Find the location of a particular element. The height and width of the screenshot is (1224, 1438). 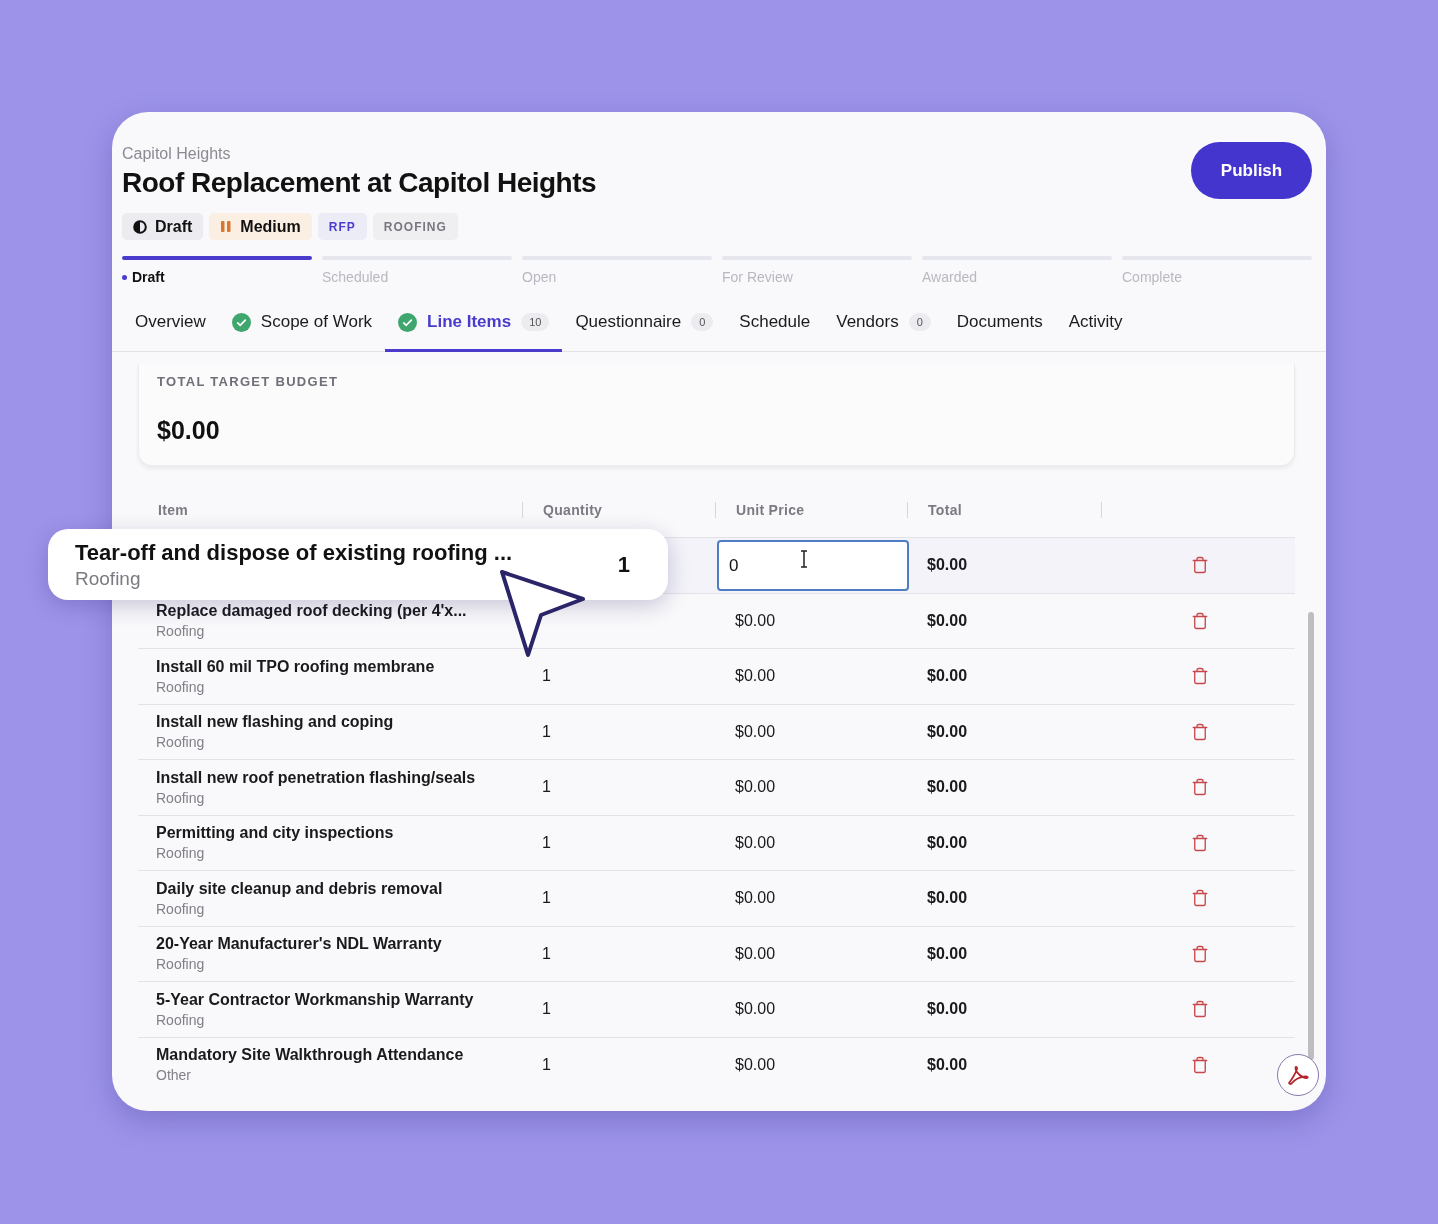

item-name: 20-Year Manufacturer's NDL Warranty is located at coordinates (299, 944).